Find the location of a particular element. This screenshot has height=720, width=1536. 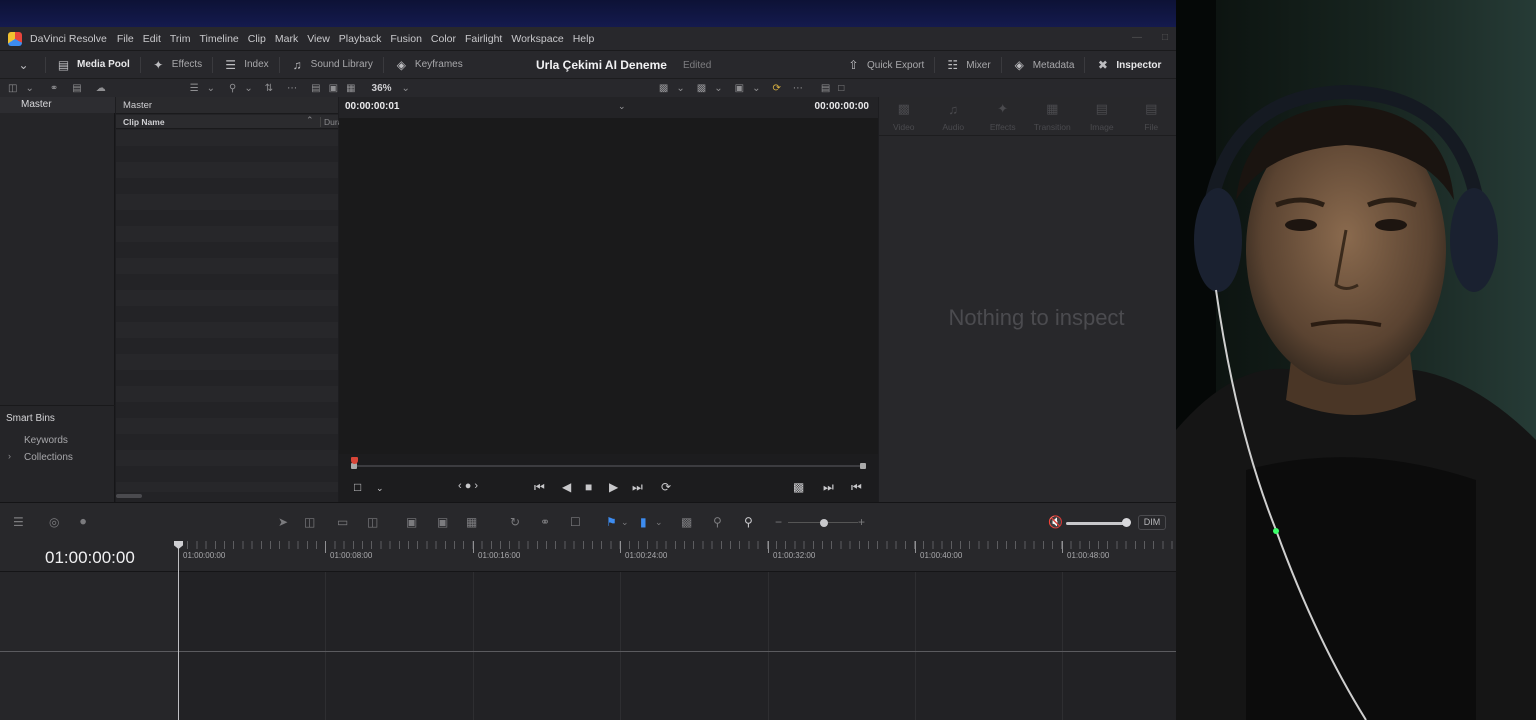

sort-icon: ⇅ is located at coordinates (269, 88).